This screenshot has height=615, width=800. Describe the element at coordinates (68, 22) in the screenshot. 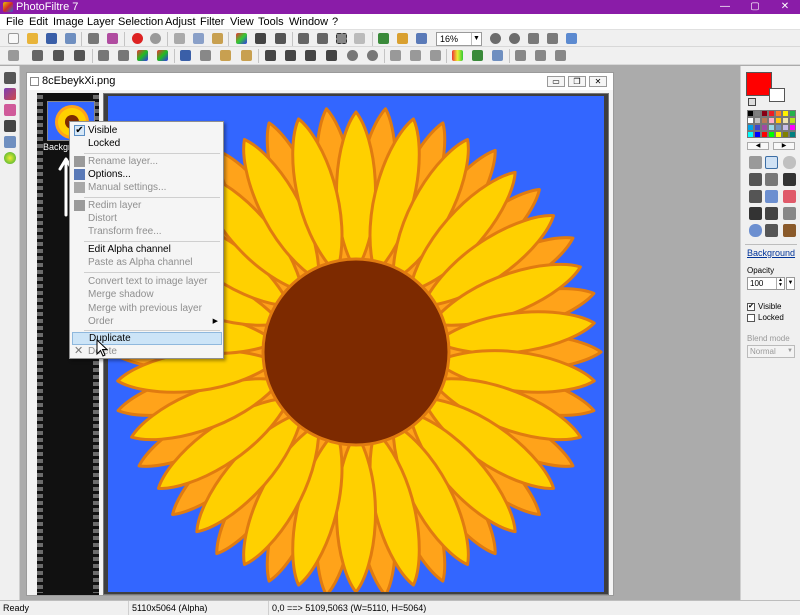

I see `menu-image: Image` at that location.